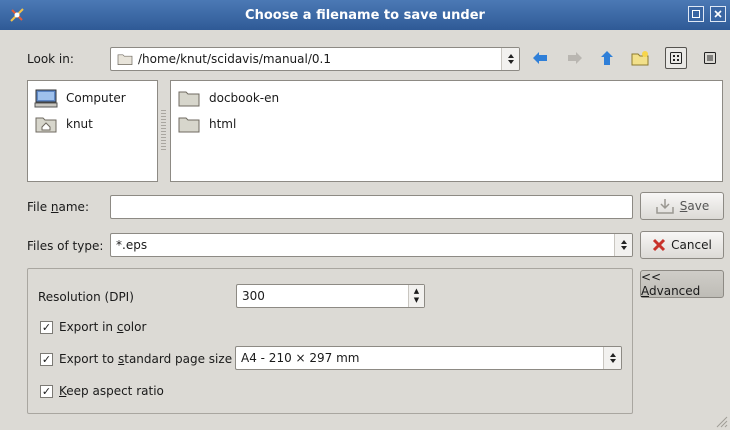  Describe the element at coordinates (253, 296) in the screenshot. I see `resolution-value: 300` at that location.